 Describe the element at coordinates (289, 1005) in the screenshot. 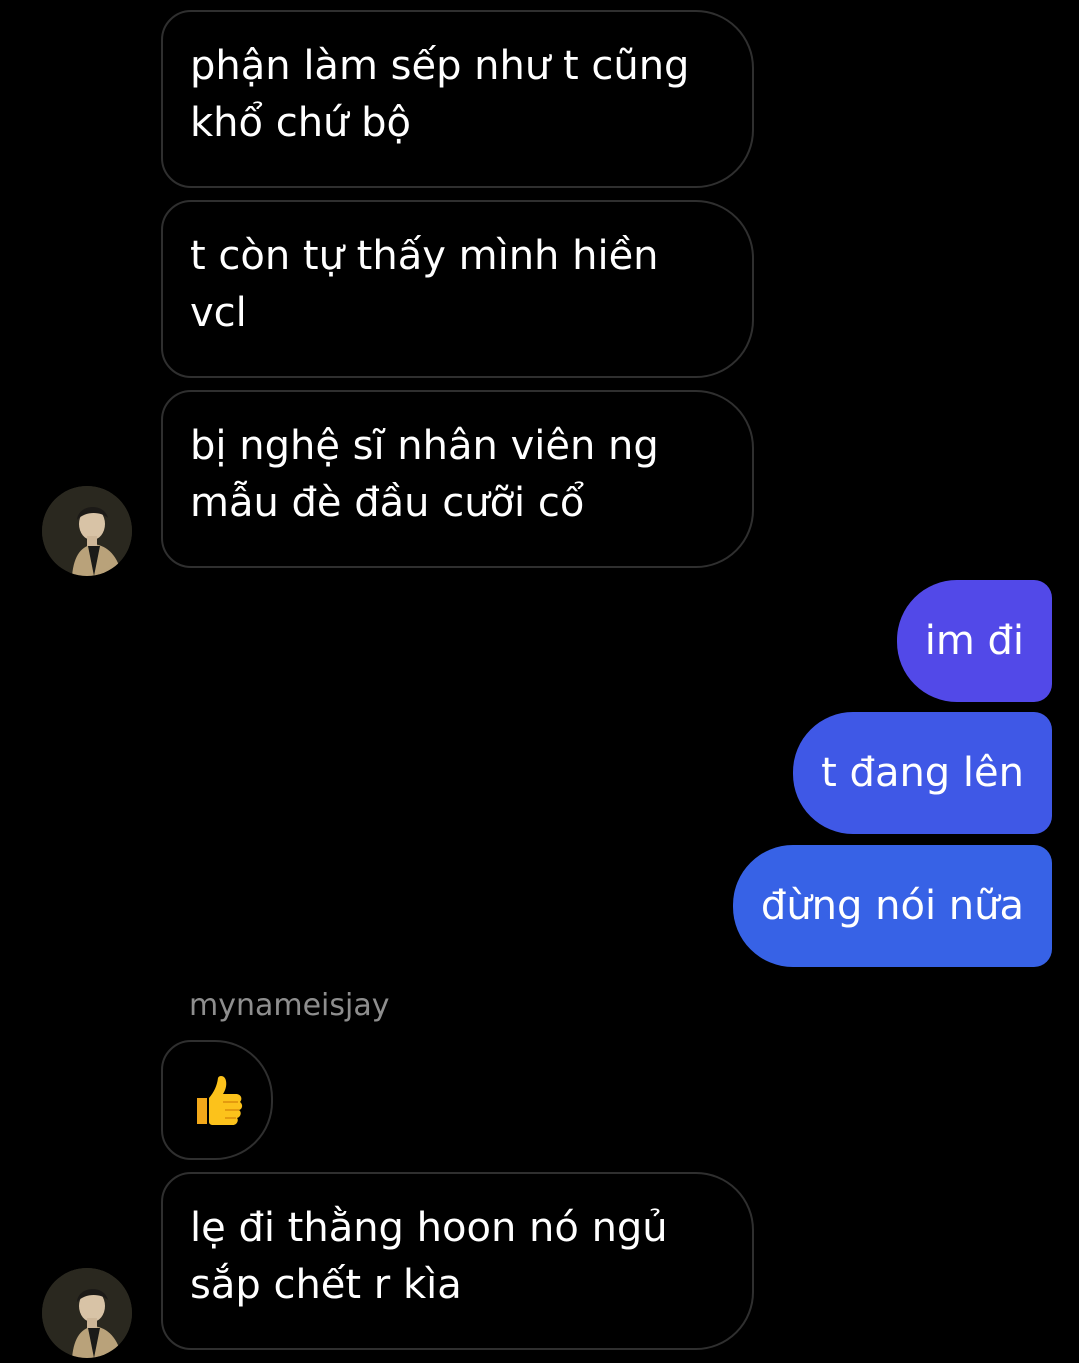

I see `sender-name: mynameisjay` at that location.